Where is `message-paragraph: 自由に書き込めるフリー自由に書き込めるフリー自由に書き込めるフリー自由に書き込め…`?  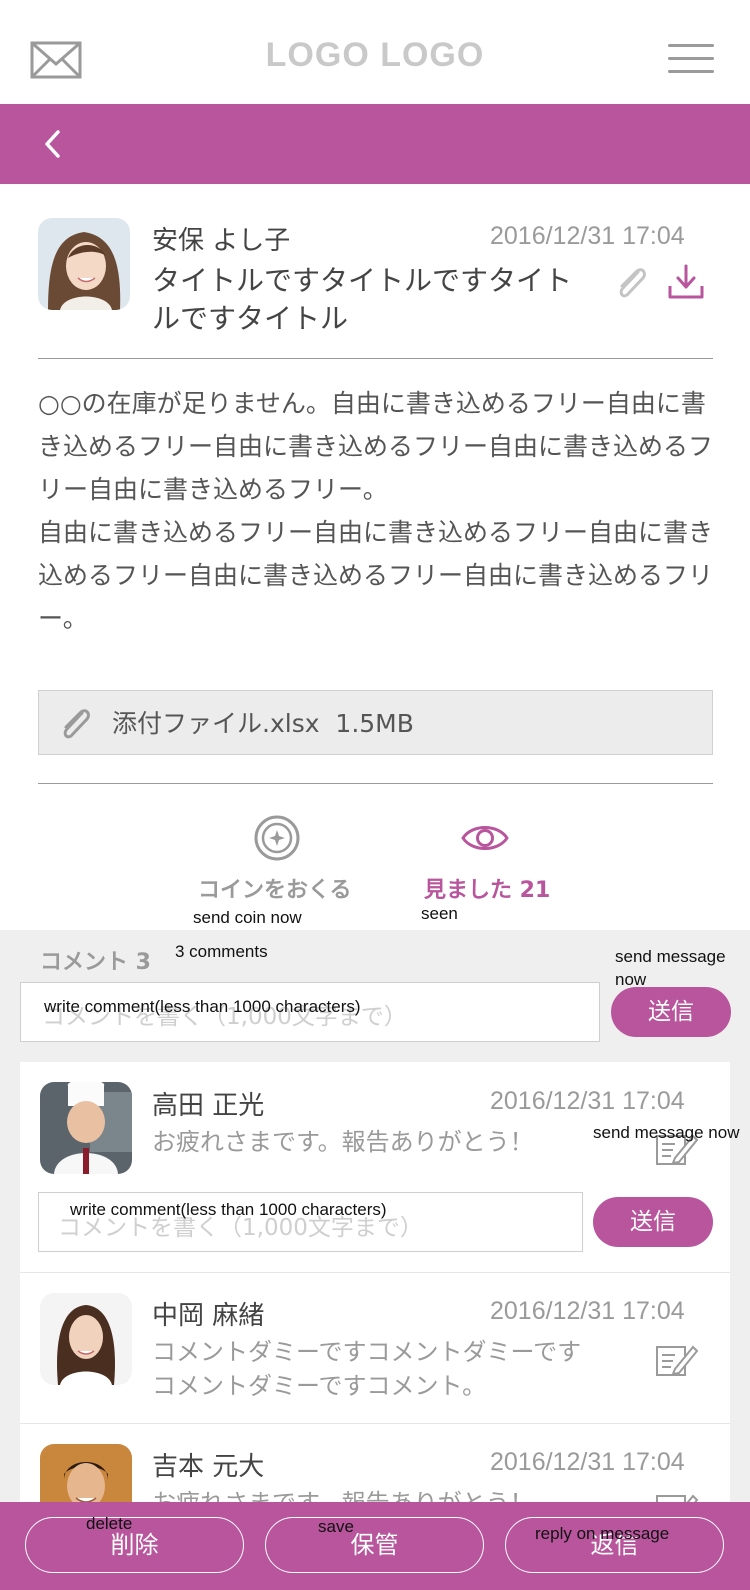 message-paragraph: 自由に書き込めるフリー自由に書き込めるフリー自由に書き込めるフリー自由に書き込め… is located at coordinates (376, 575).